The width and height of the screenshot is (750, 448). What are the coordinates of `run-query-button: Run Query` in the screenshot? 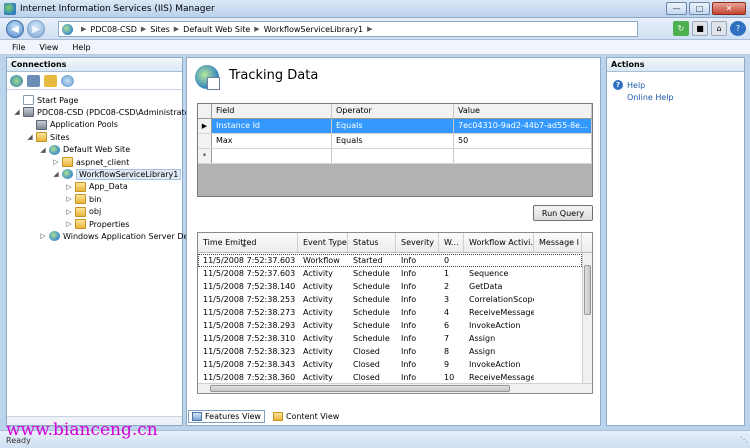 It's located at (563, 213).